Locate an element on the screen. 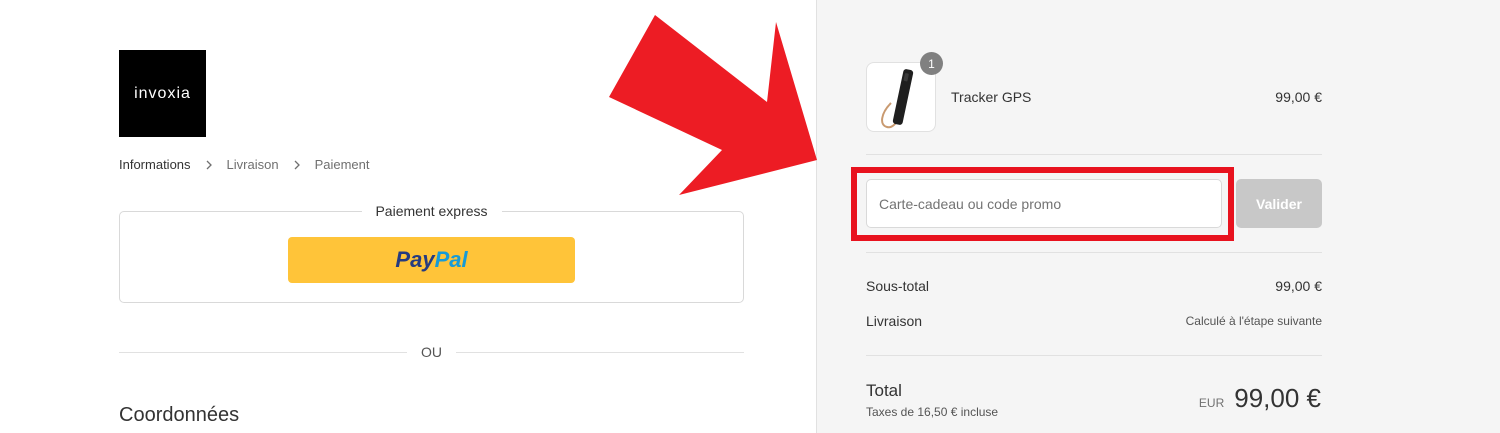 The width and height of the screenshot is (1500, 433). subtotal-value: 99,00 € is located at coordinates (1298, 286).